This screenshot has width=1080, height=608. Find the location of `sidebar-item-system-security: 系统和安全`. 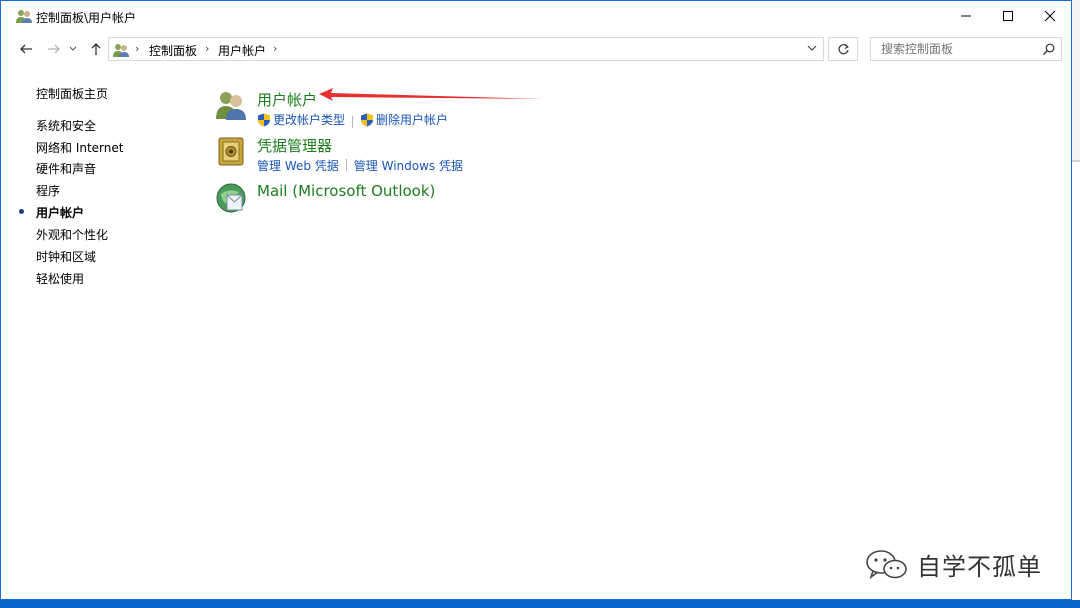

sidebar-item-system-security: 系统和安全 is located at coordinates (66, 125).